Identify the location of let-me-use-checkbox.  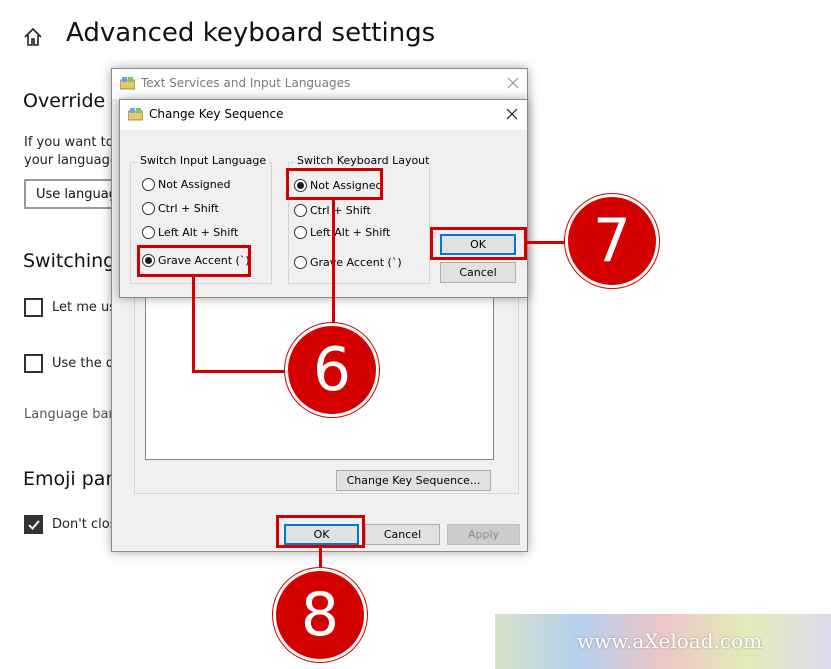
(33, 307).